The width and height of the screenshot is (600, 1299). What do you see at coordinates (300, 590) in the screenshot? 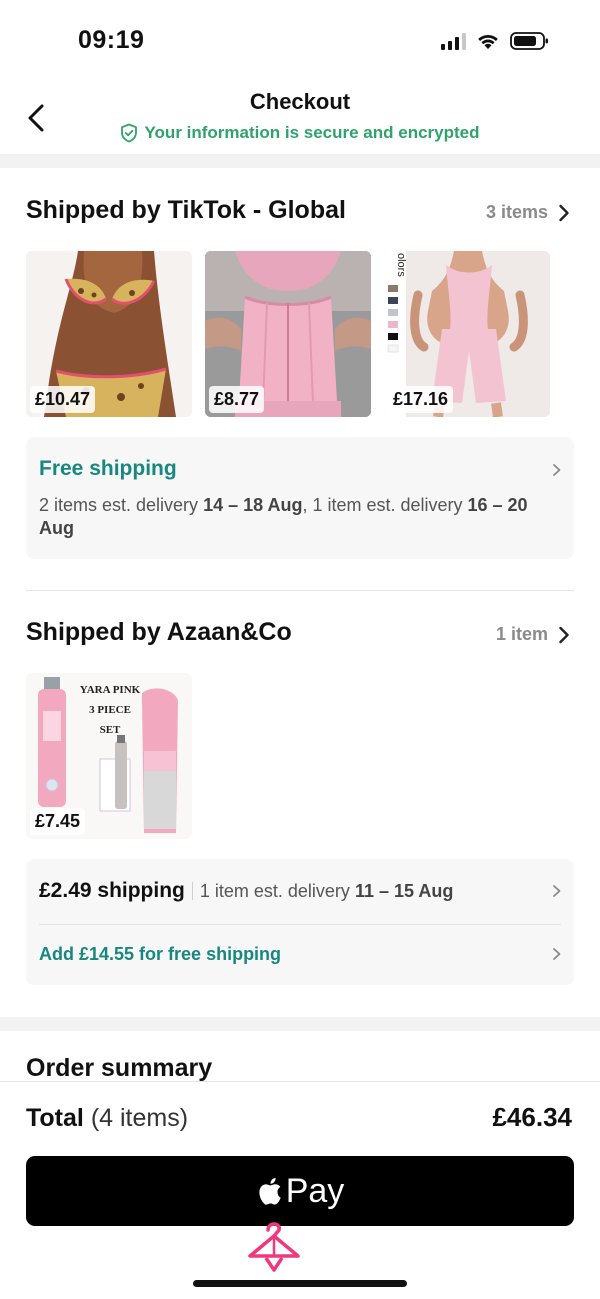
I see `divider` at bounding box center [300, 590].